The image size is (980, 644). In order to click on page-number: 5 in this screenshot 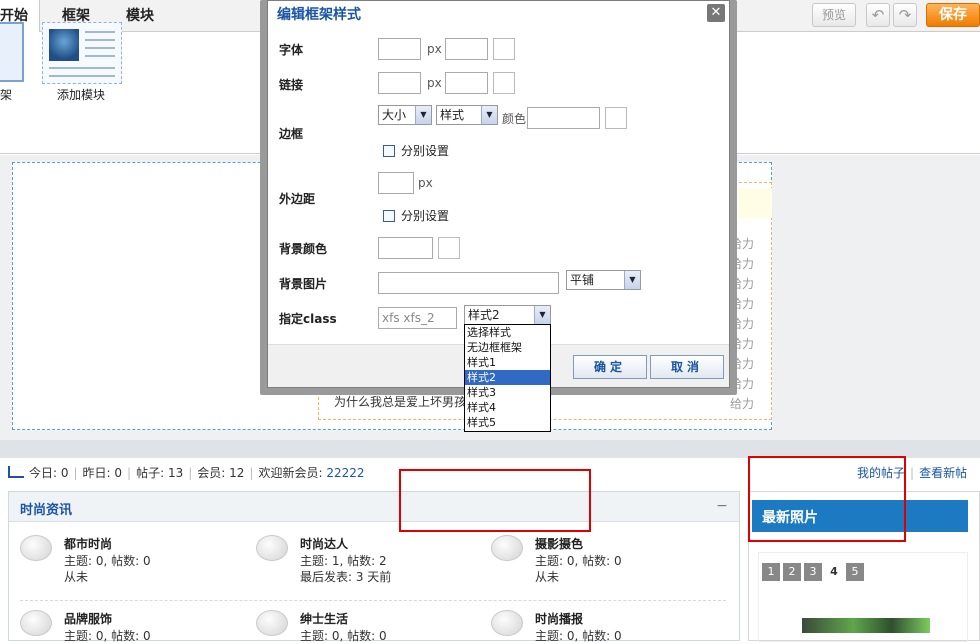, I will do `click(855, 572)`.